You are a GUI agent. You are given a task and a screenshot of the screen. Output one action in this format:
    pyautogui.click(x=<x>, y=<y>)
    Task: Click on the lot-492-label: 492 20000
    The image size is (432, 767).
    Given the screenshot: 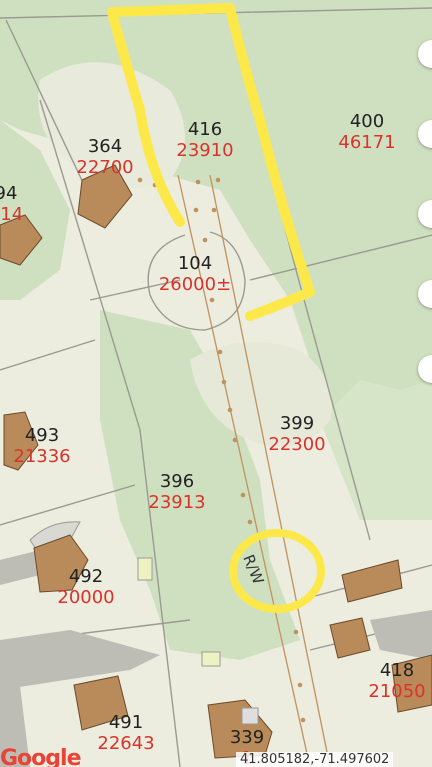 What is the action you would take?
    pyautogui.click(x=86, y=587)
    